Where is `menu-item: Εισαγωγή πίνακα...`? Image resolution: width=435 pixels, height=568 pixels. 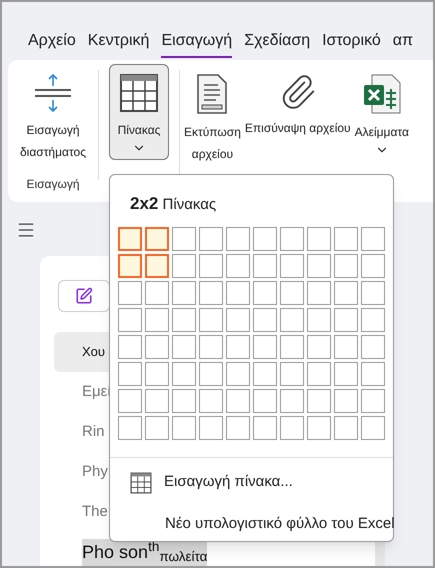
menu-item: Εισαγωγή πίνακα... is located at coordinates (211, 483).